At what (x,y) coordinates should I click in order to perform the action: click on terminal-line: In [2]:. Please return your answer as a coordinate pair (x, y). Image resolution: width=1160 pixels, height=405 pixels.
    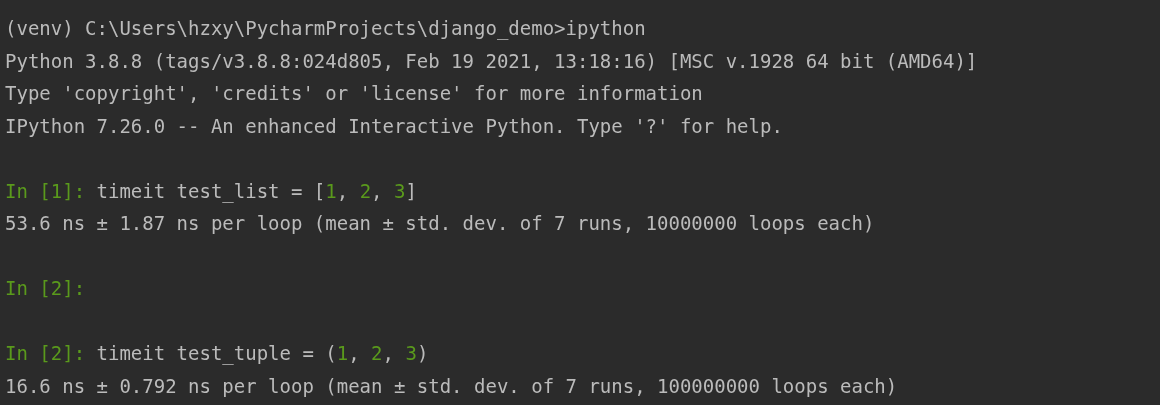
    Looking at the image, I should click on (45, 288).